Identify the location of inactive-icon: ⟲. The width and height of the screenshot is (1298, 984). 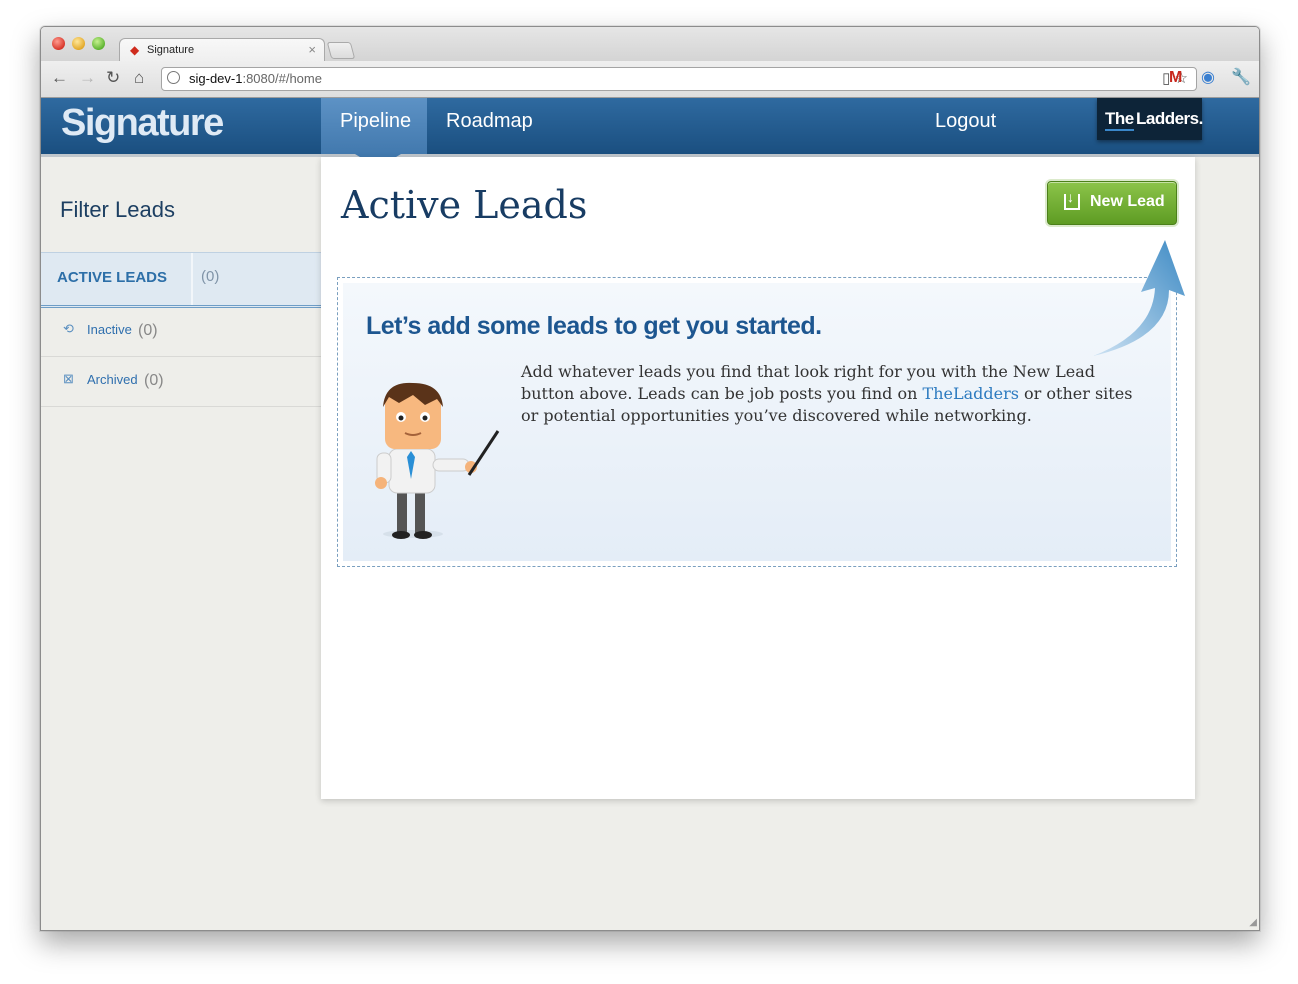
(68, 328).